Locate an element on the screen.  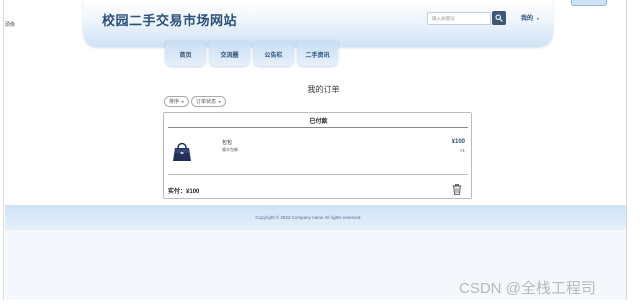
right-border is located at coordinates (626, 150).